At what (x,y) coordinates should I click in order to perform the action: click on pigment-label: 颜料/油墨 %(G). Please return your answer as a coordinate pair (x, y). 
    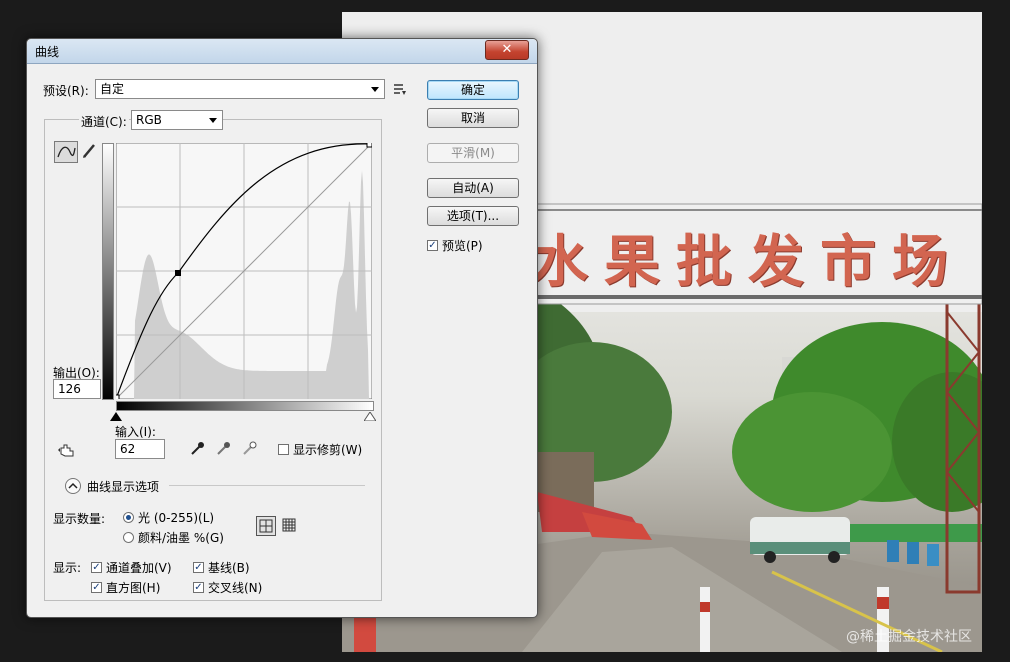
    Looking at the image, I should click on (181, 538).